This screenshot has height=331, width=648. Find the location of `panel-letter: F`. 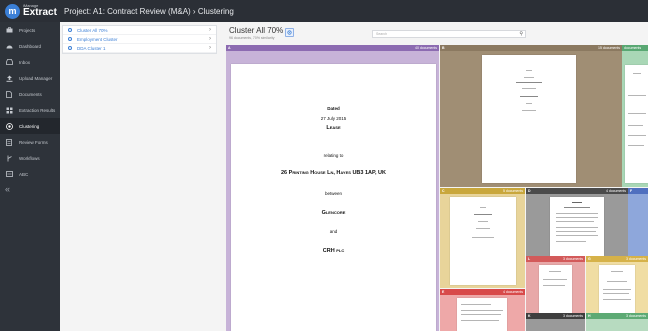

panel-letter: F is located at coordinates (631, 191).